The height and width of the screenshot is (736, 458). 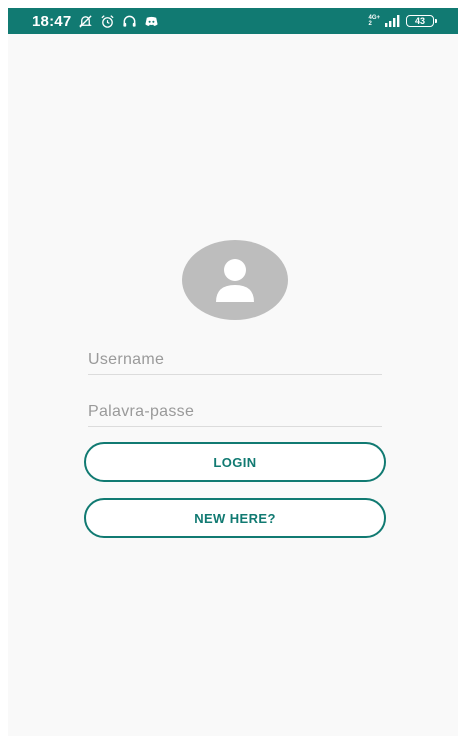 I want to click on mute-bell-icon, so click(x=85, y=21).